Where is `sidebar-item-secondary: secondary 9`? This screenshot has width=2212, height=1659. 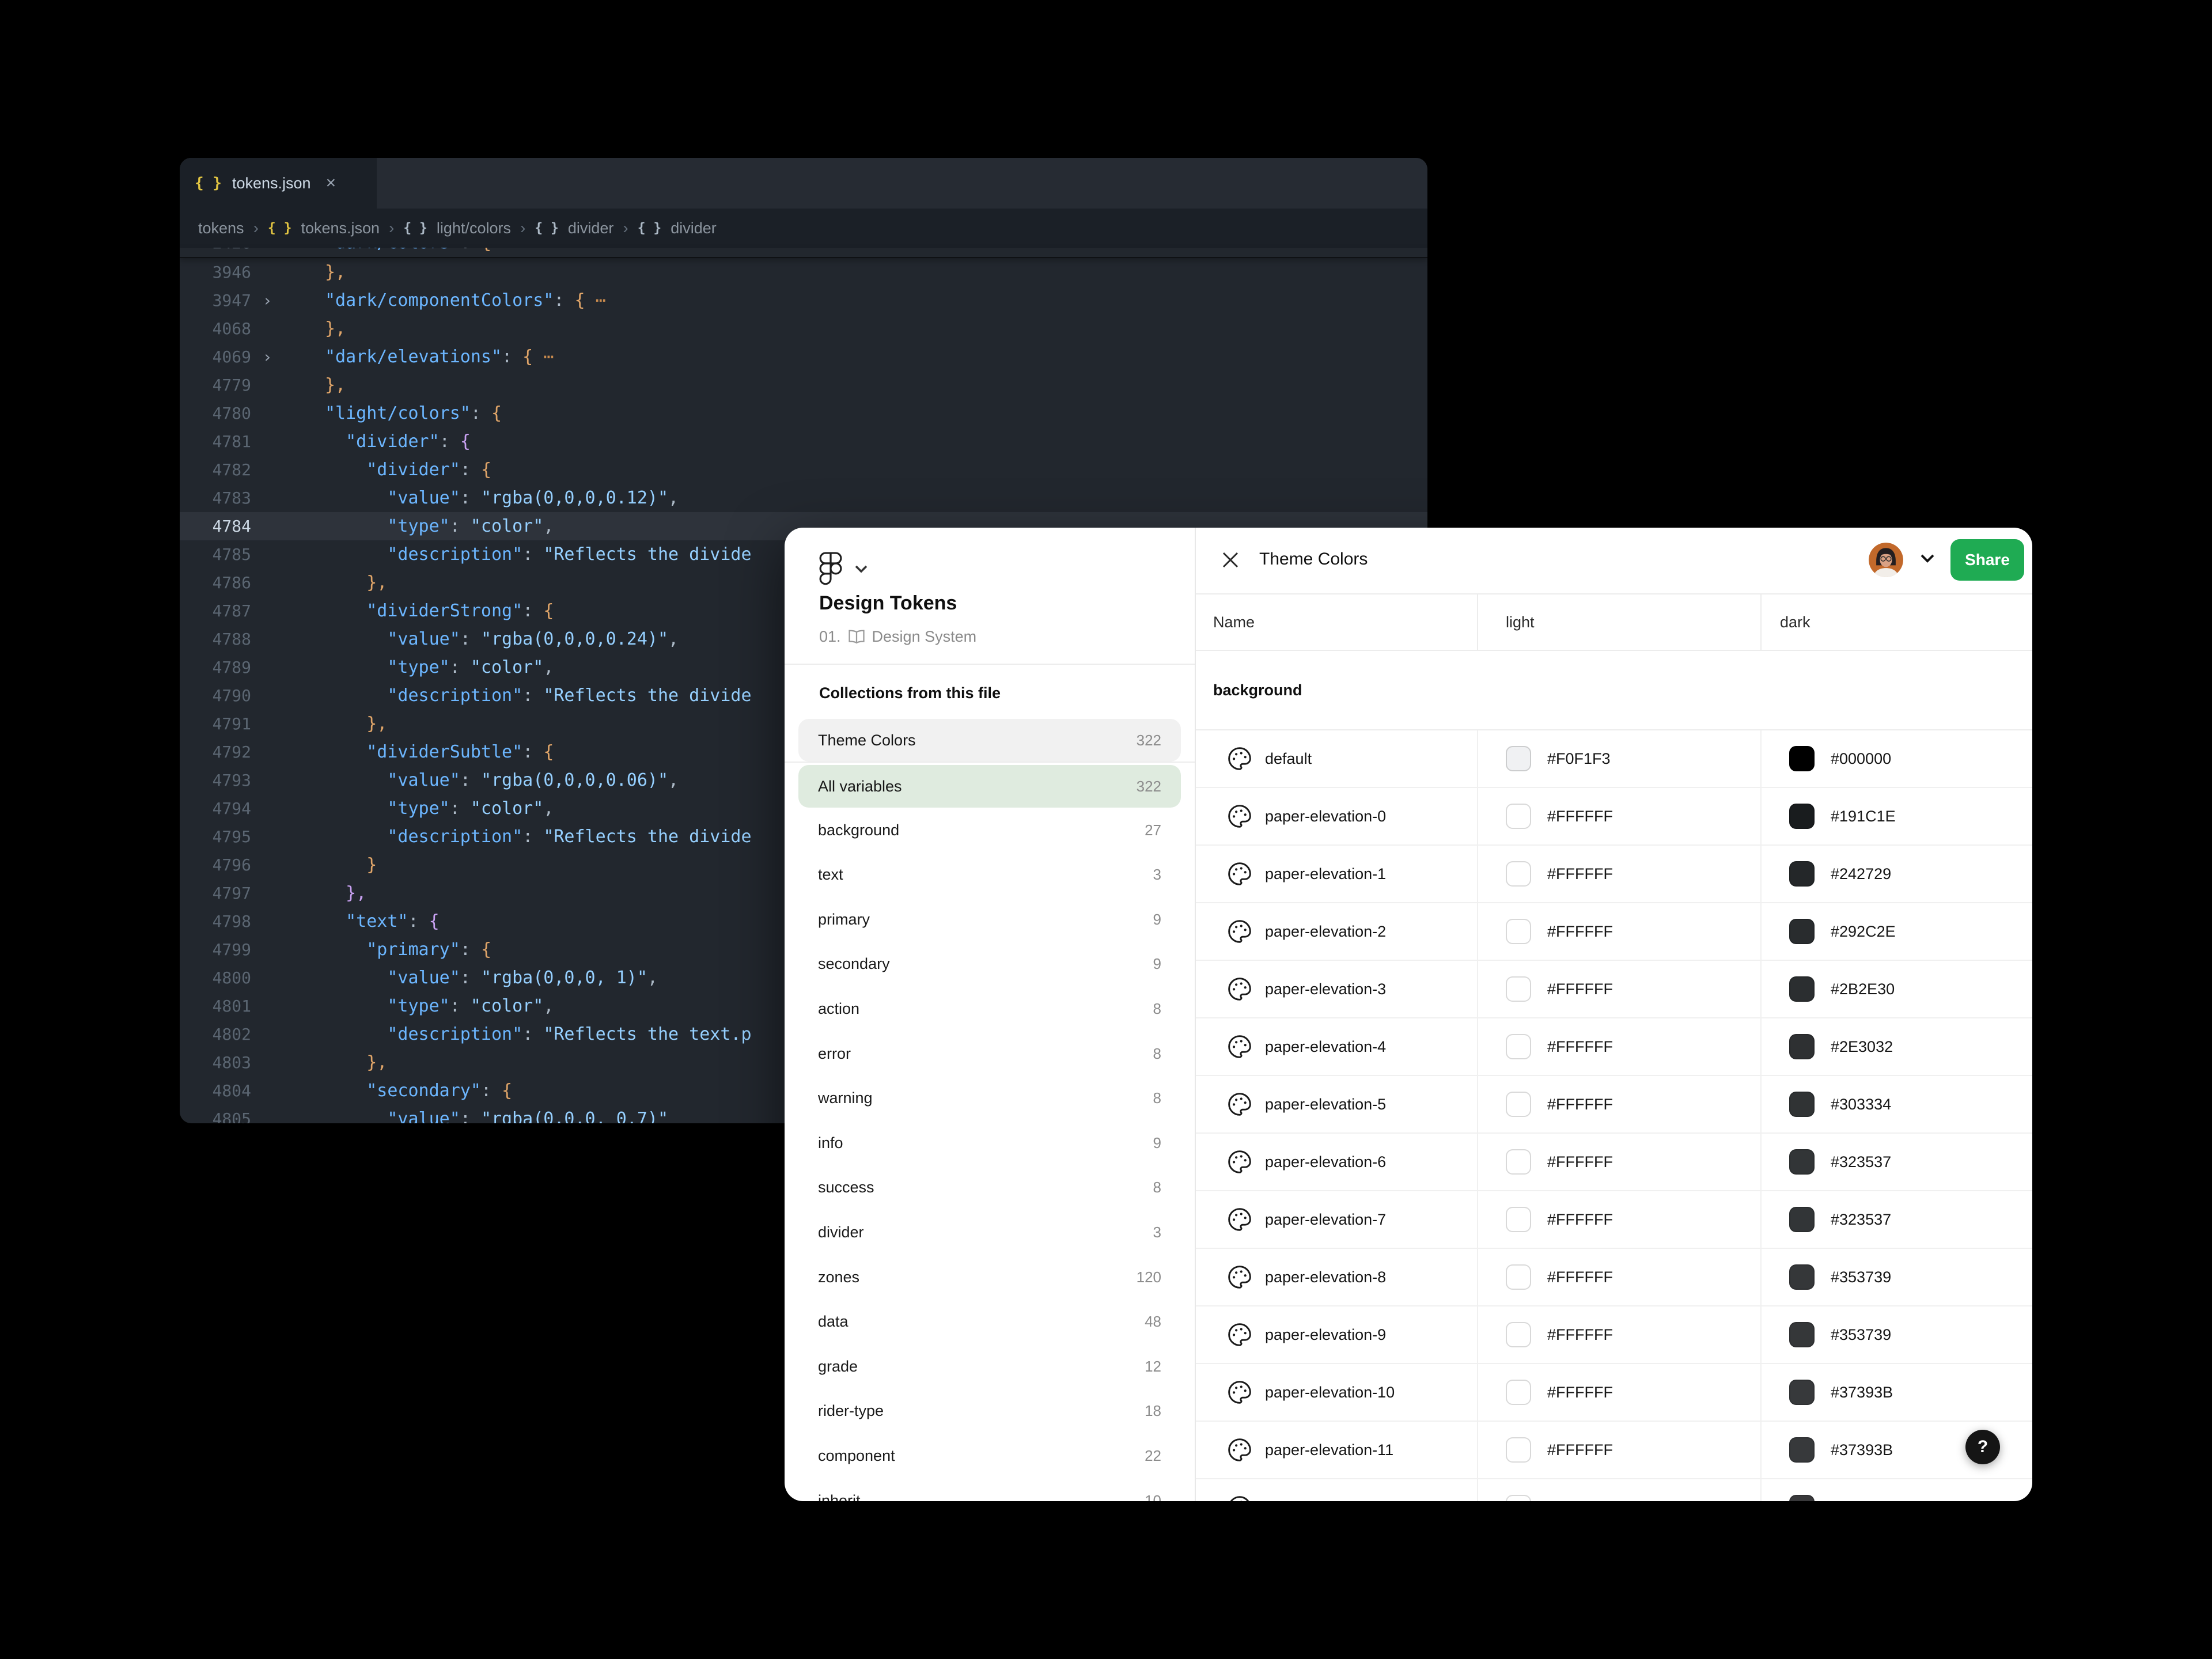
sidebar-item-secondary: secondary 9 is located at coordinates (989, 964).